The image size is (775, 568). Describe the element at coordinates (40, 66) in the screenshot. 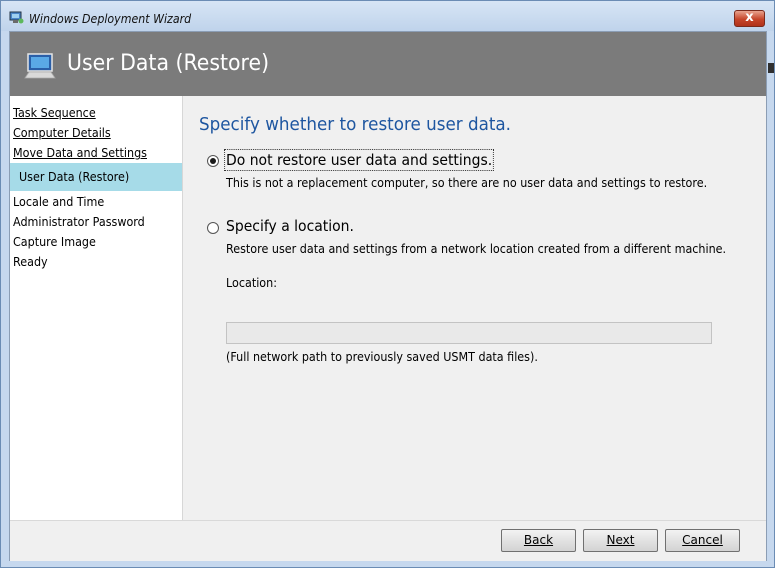

I see `computer-icon` at that location.